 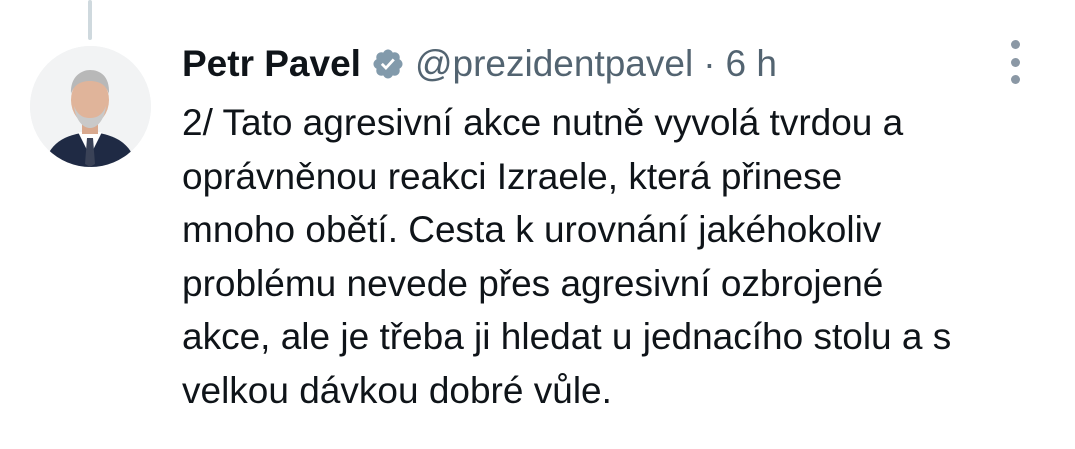 I want to click on tweet-text-line: velkou dávkou dobré vůle., so click(x=397, y=390).